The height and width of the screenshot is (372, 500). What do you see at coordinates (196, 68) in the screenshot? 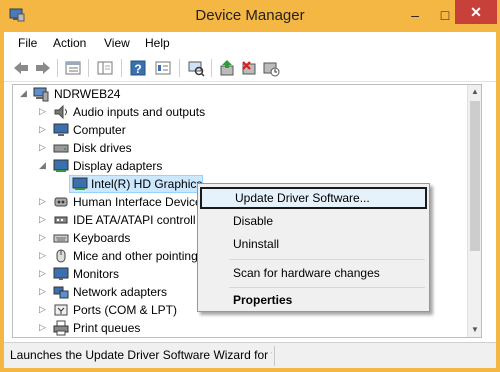
I see `scan-hardware-icon` at bounding box center [196, 68].